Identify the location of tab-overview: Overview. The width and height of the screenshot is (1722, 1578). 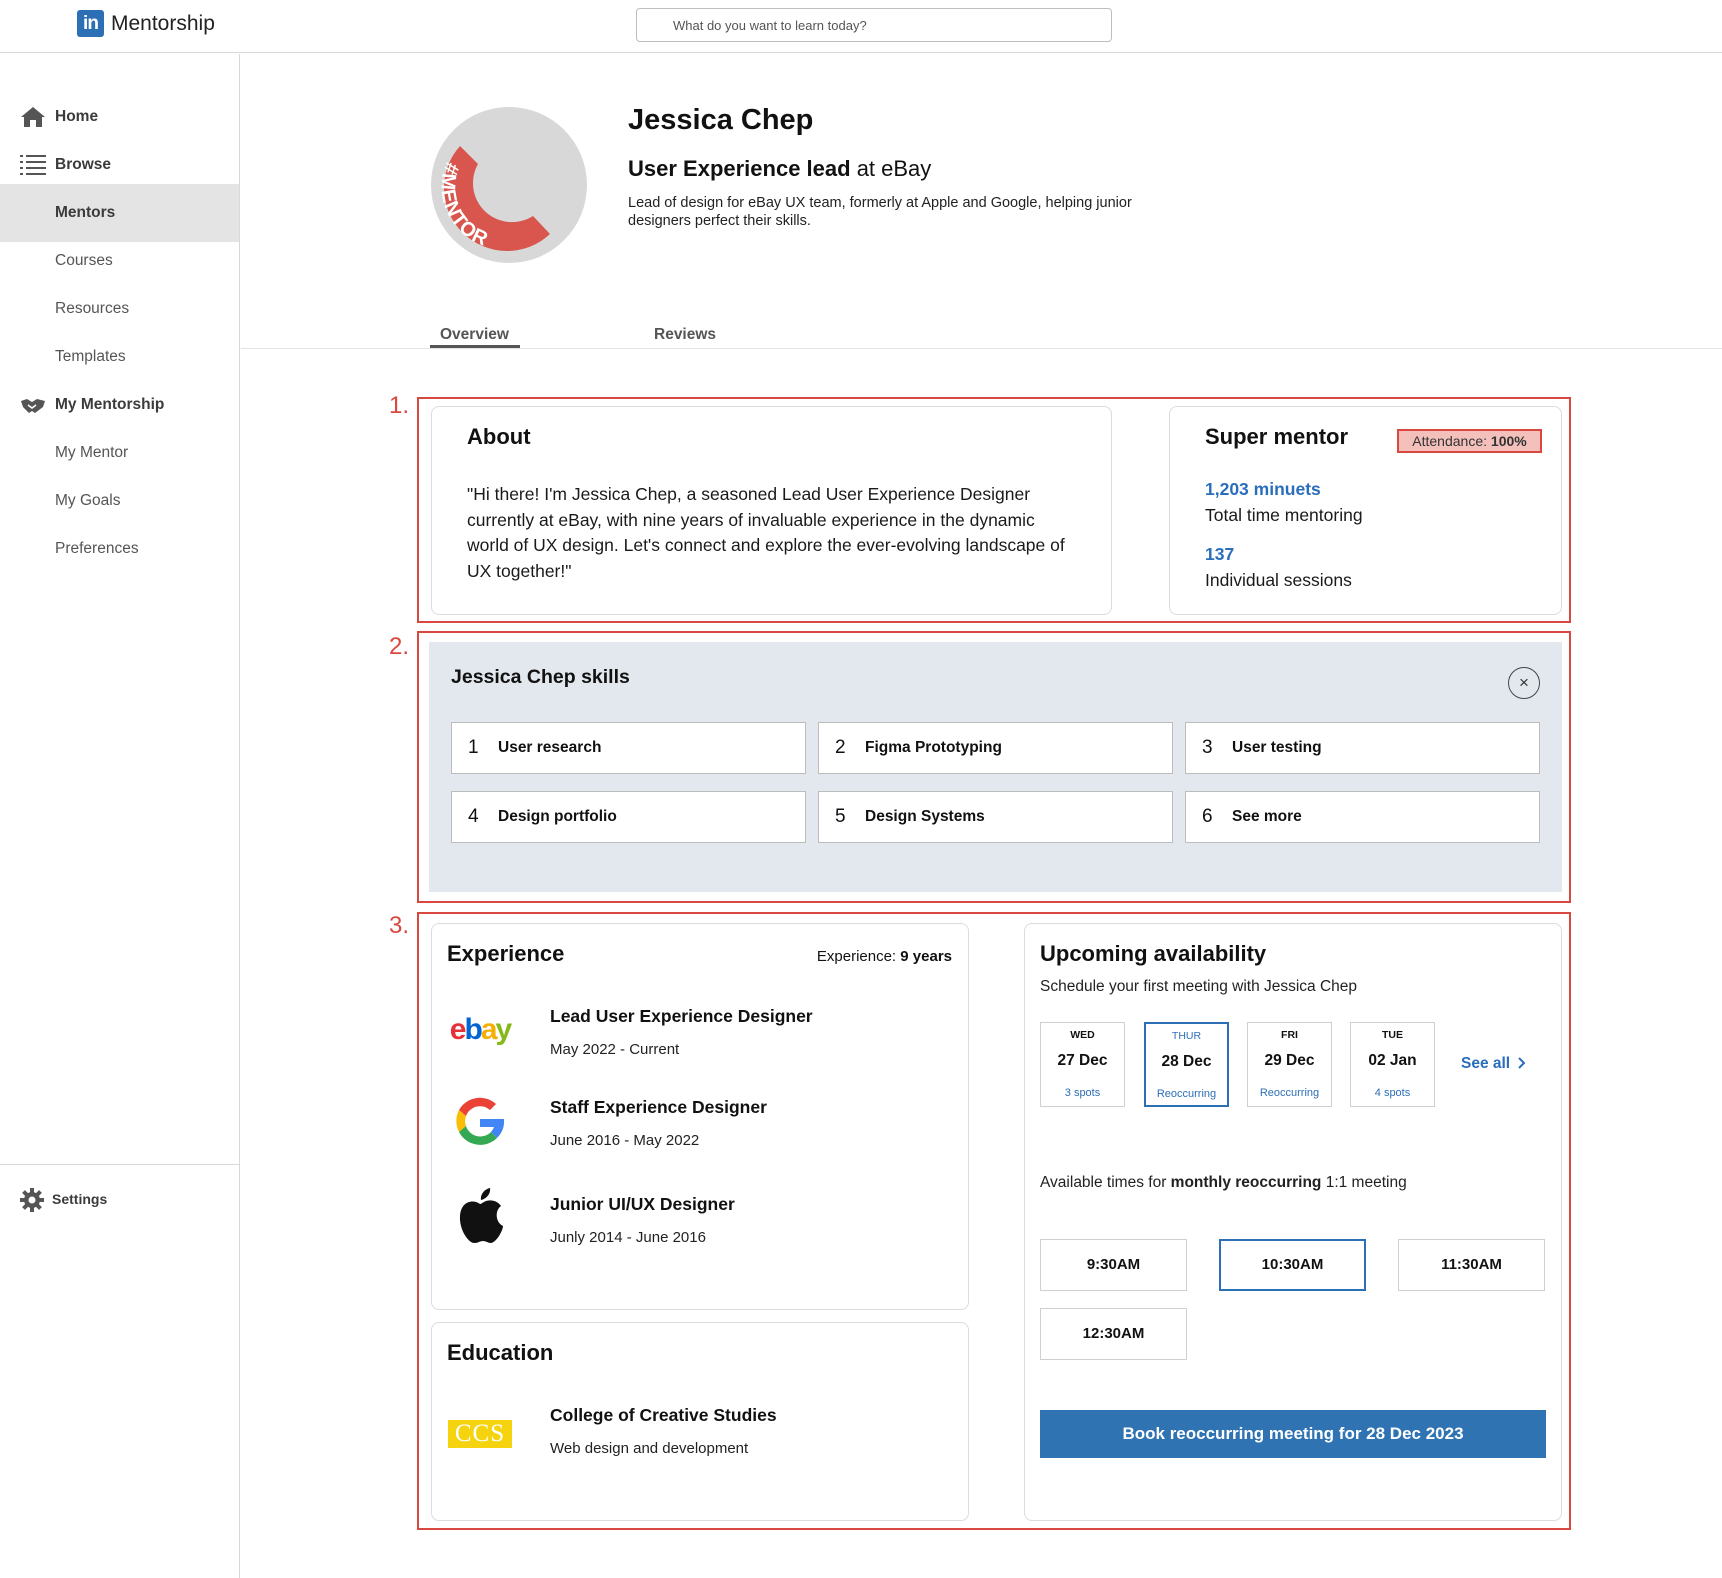
(474, 335).